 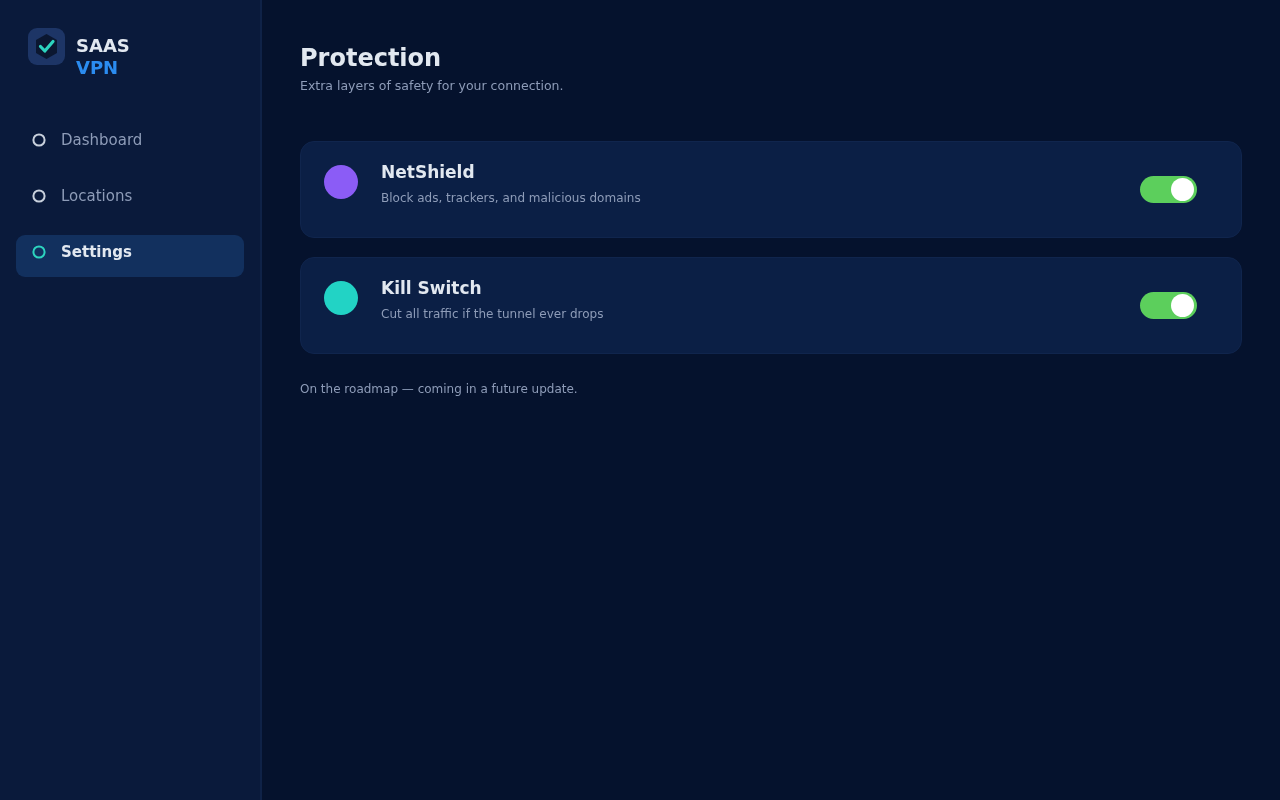 I want to click on feature-description: Cut all traffic if the tunnel ever drops, so click(x=493, y=314).